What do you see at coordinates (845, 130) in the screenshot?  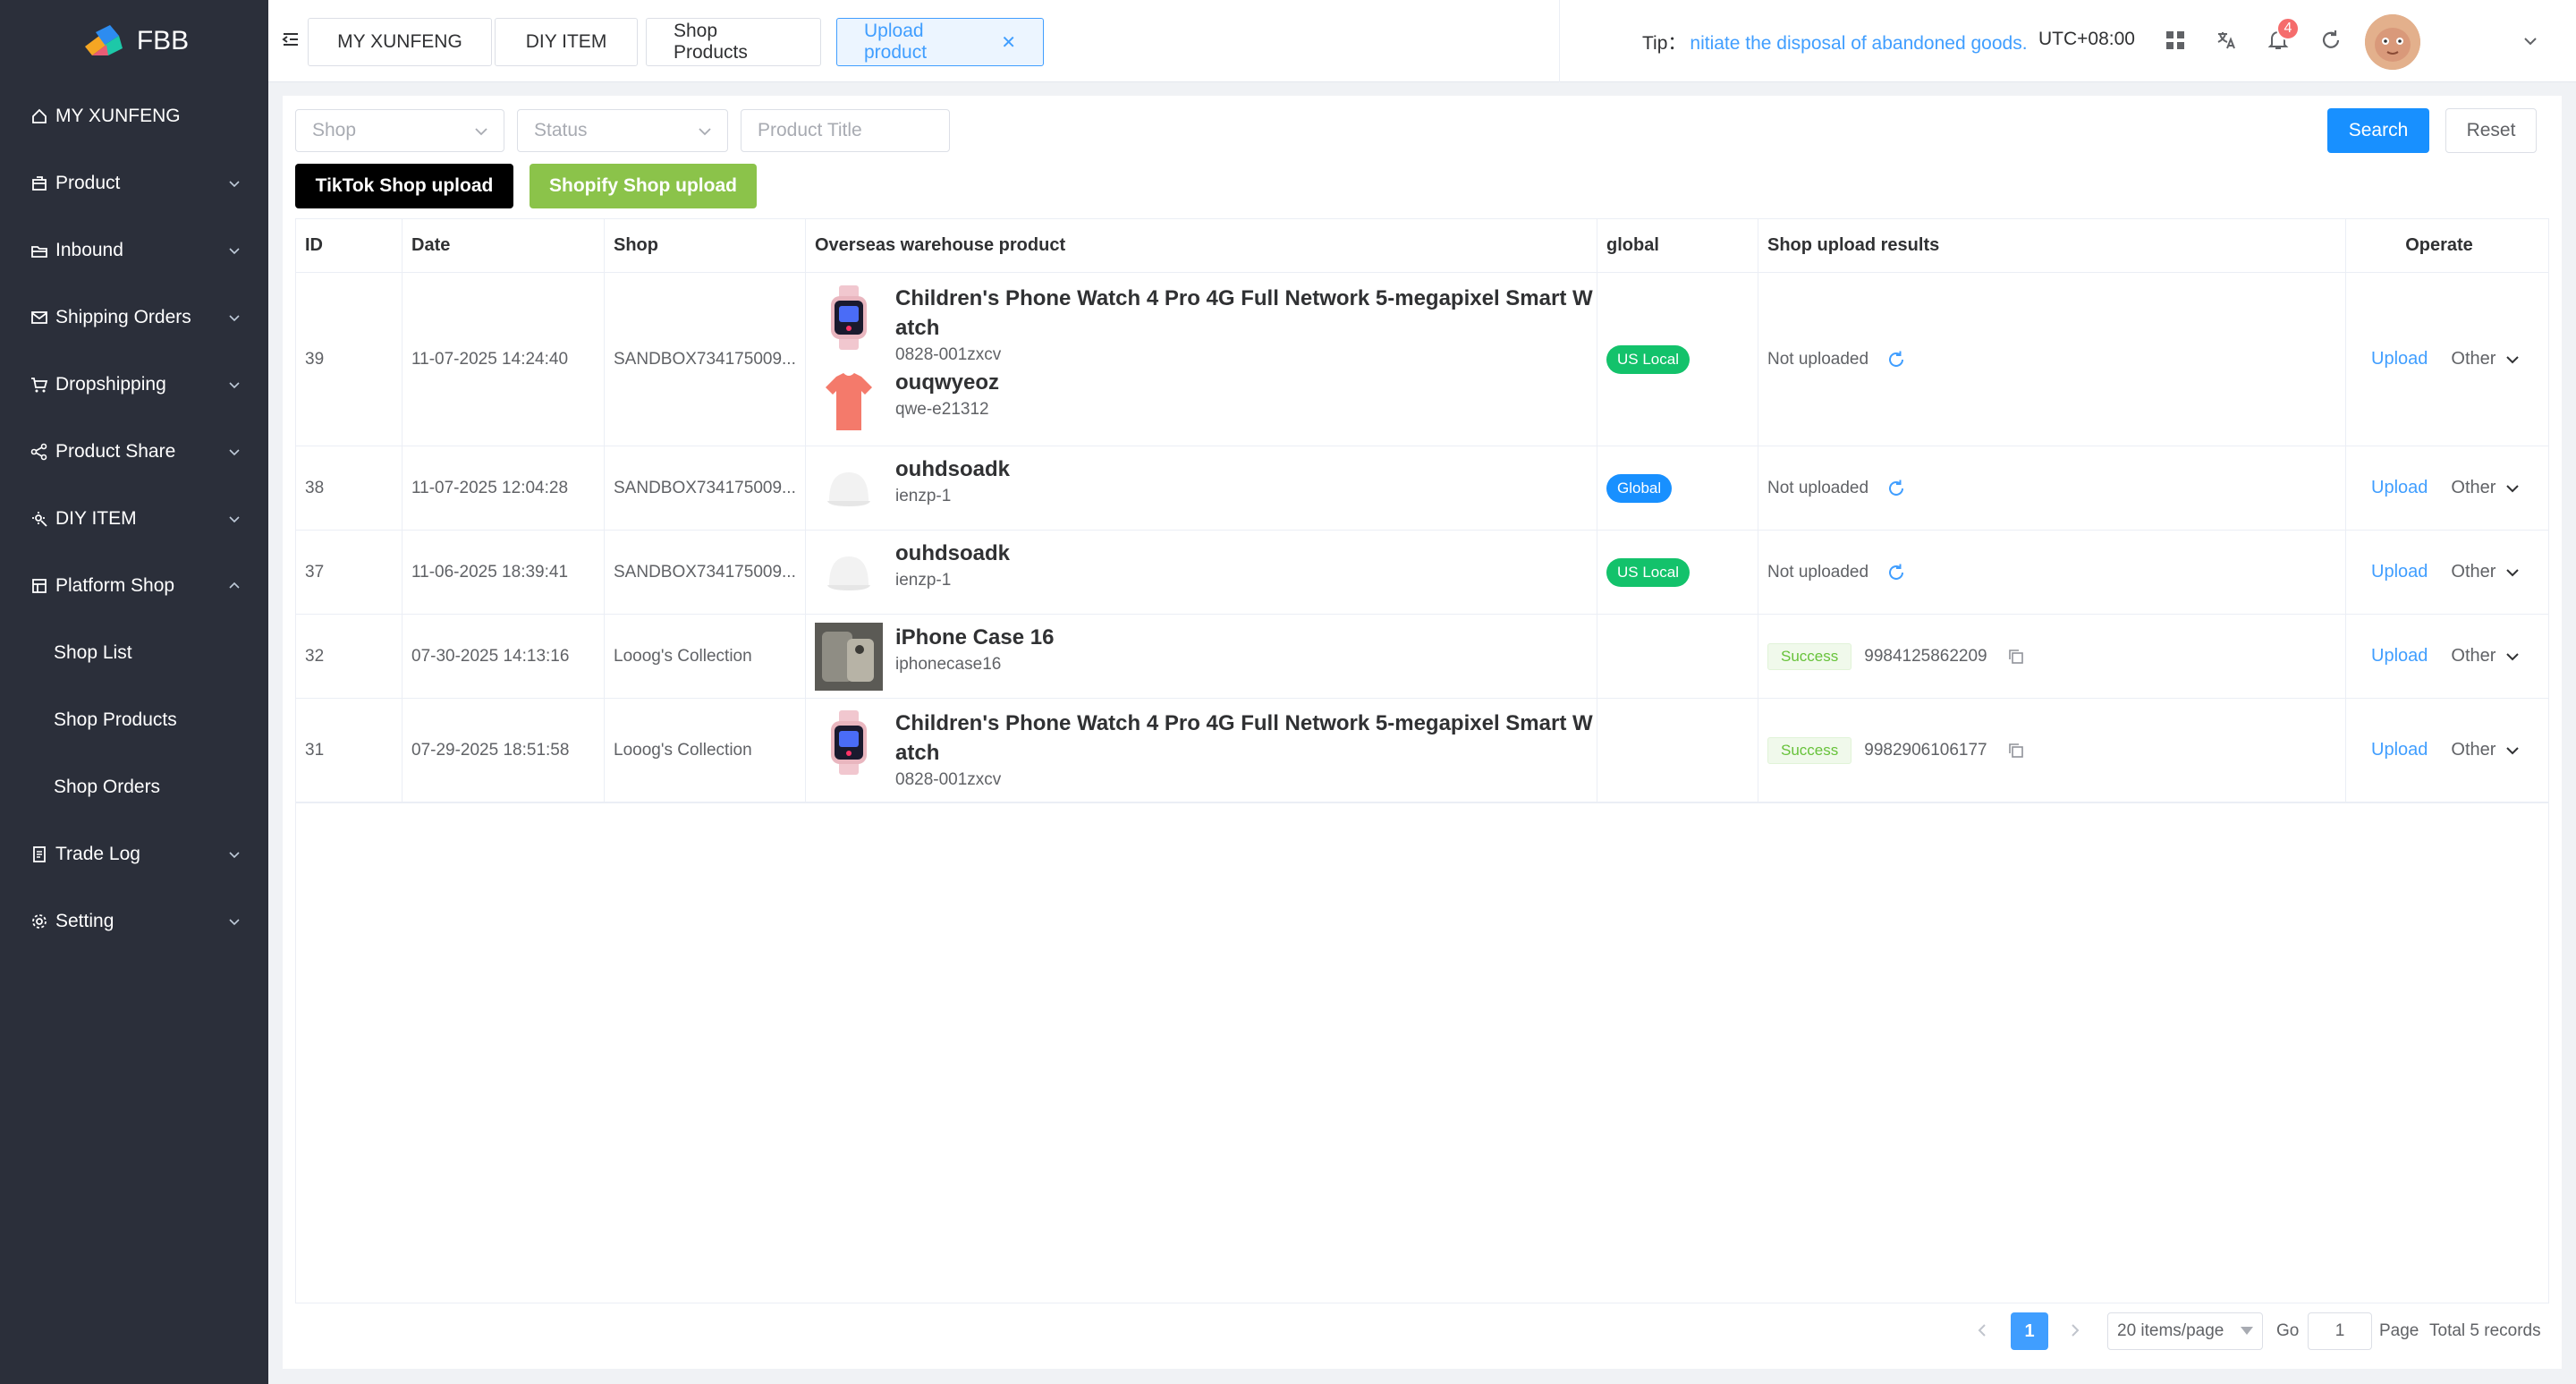 I see `product-title-input: Product Title` at bounding box center [845, 130].